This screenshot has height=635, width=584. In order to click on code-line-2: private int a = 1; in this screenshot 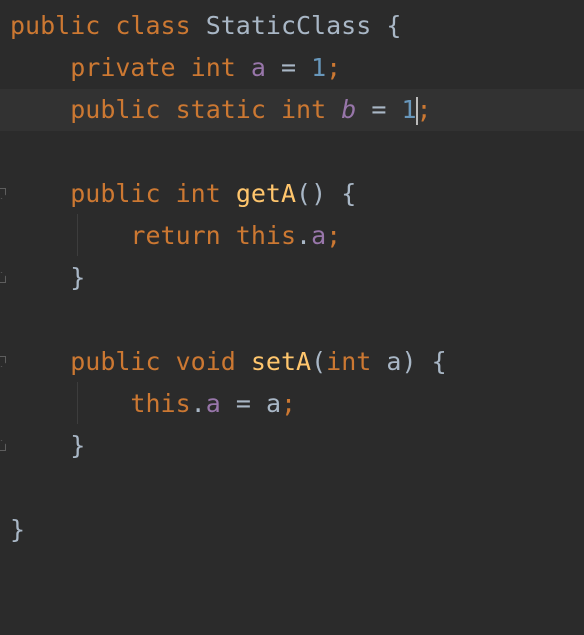, I will do `click(292, 68)`.